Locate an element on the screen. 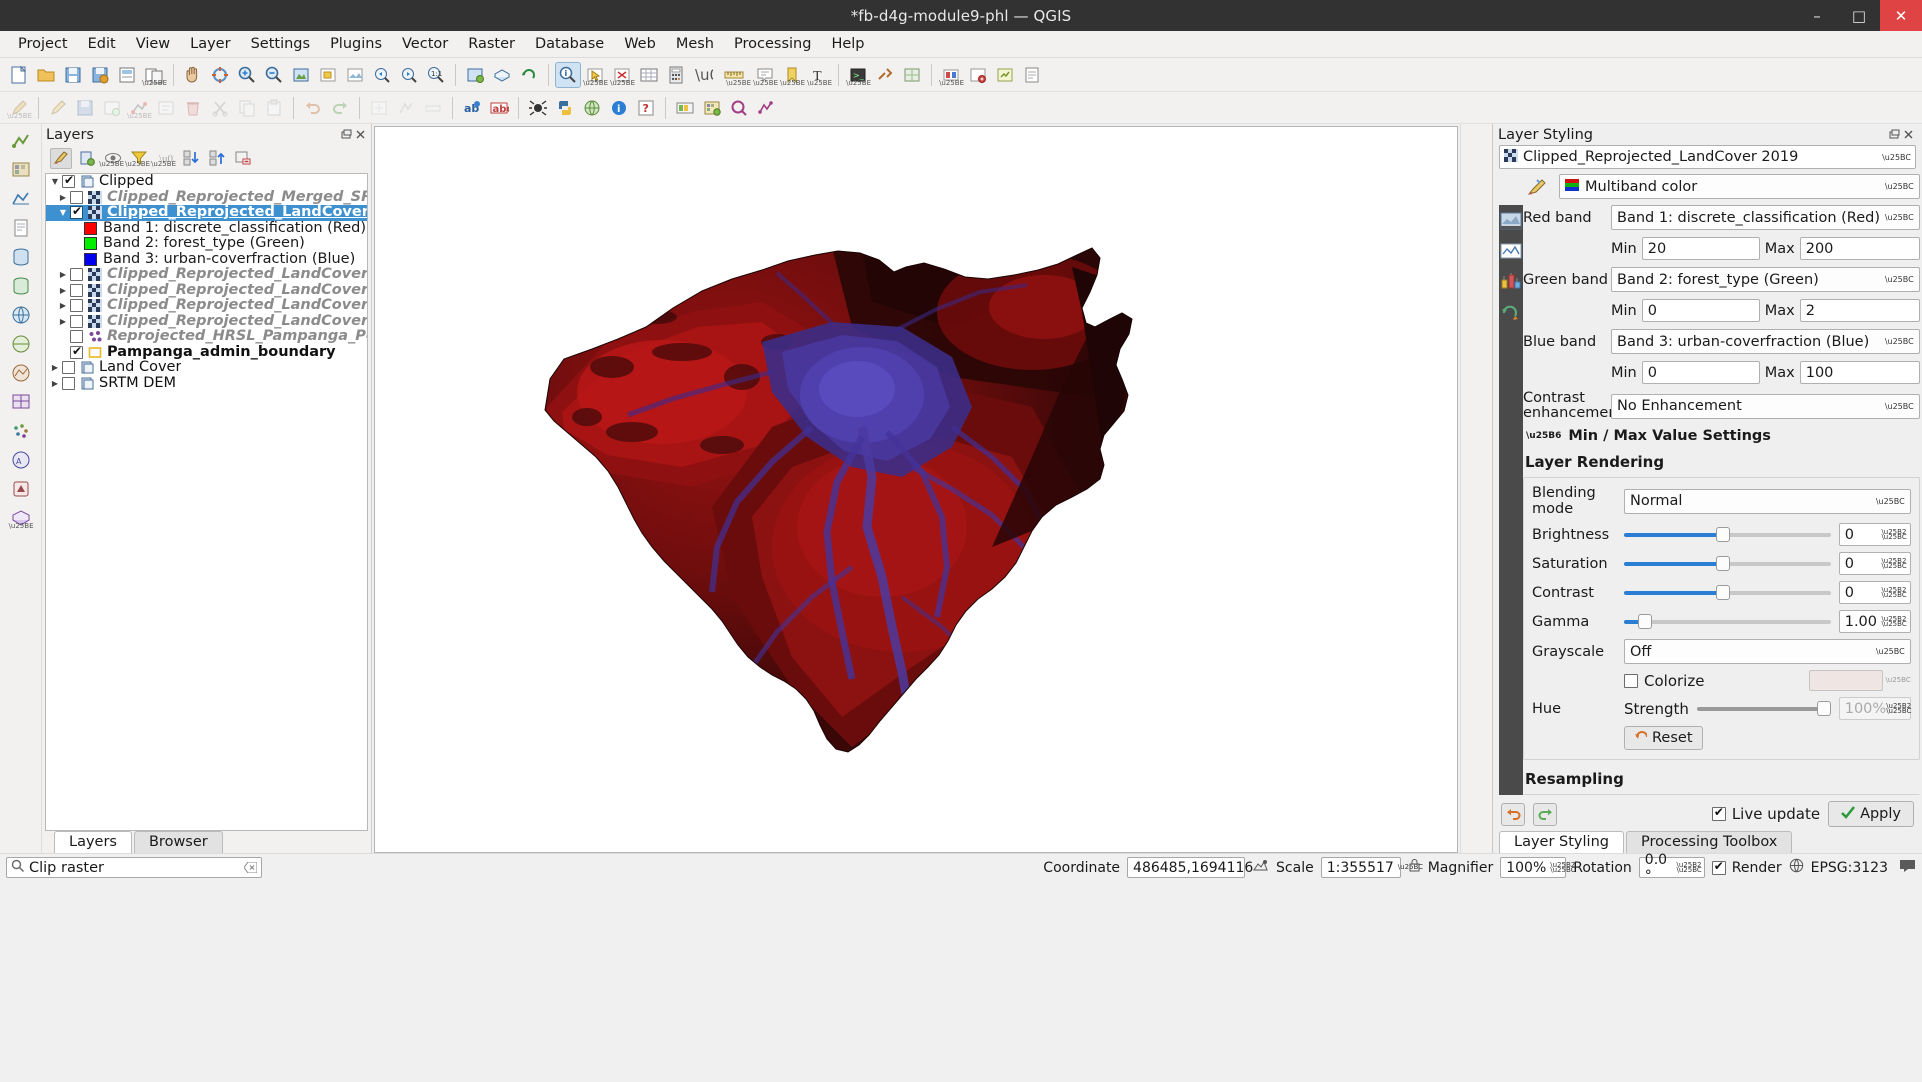 Image resolution: width=1922 pixels, height=1082 pixels. minmax-value-settings-expander: \u25B6 Min / Max Value Settings is located at coordinates (1723, 436).